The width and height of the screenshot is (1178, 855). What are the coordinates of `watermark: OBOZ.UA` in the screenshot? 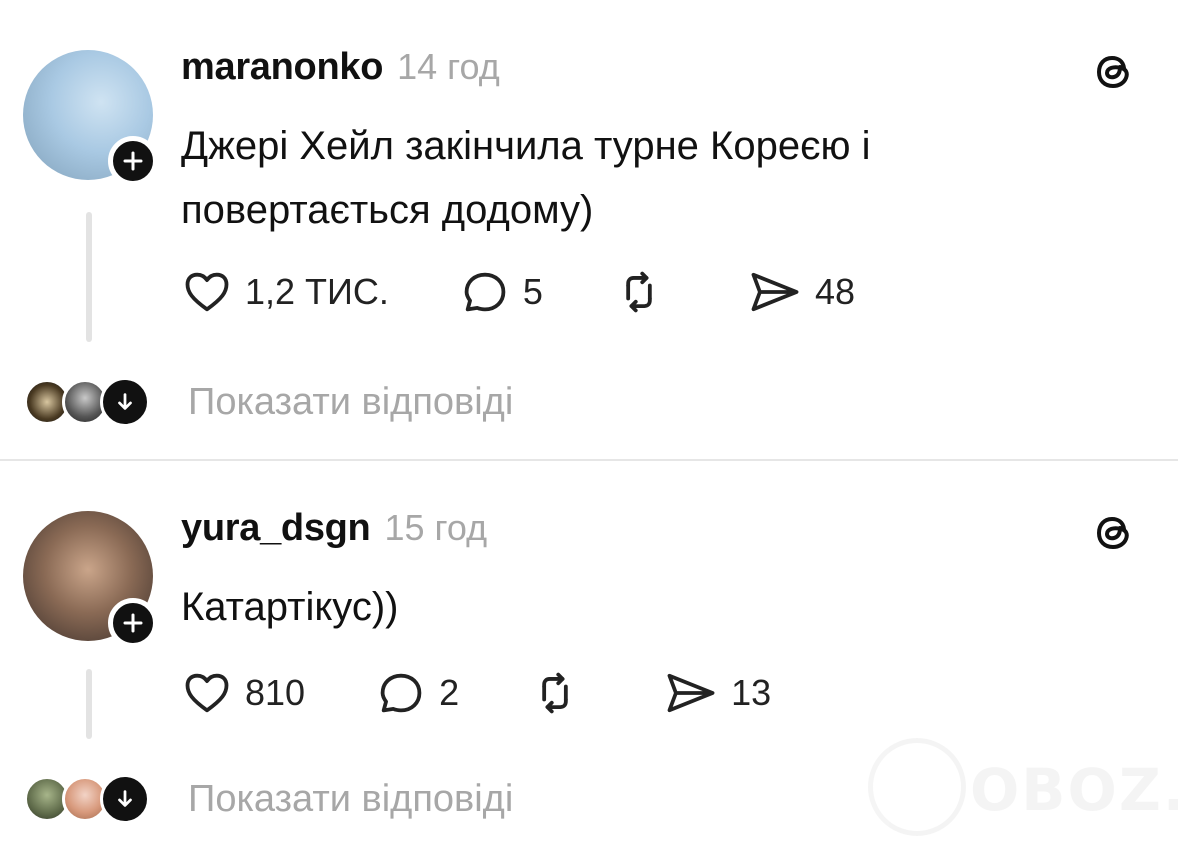 It's located at (1023, 788).